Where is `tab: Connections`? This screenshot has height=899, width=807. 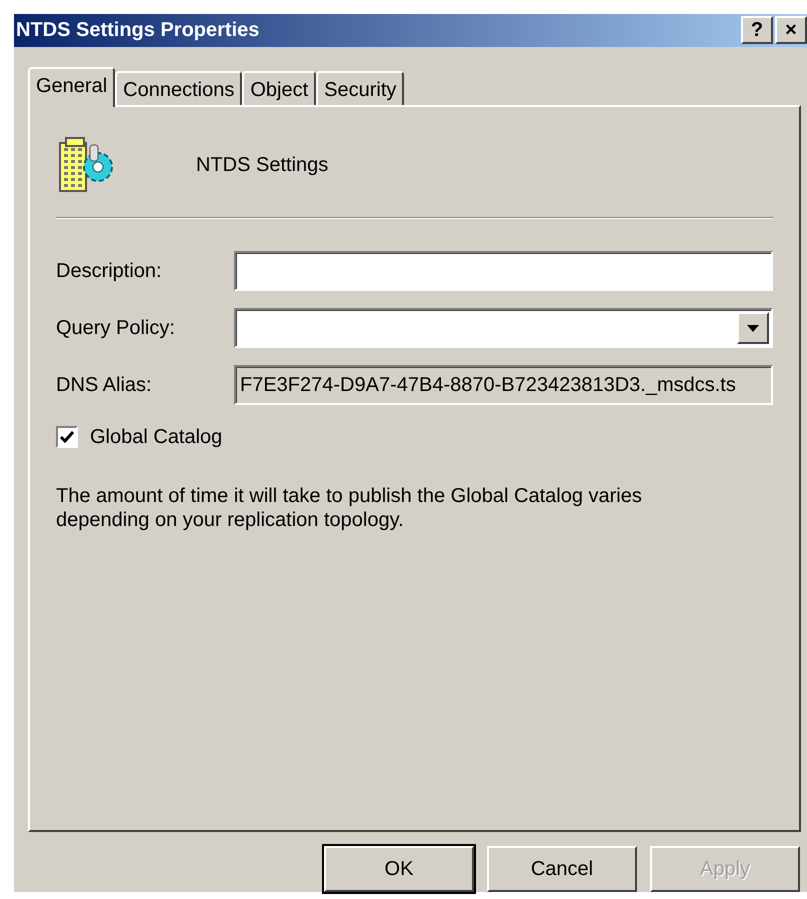 tab: Connections is located at coordinates (178, 88).